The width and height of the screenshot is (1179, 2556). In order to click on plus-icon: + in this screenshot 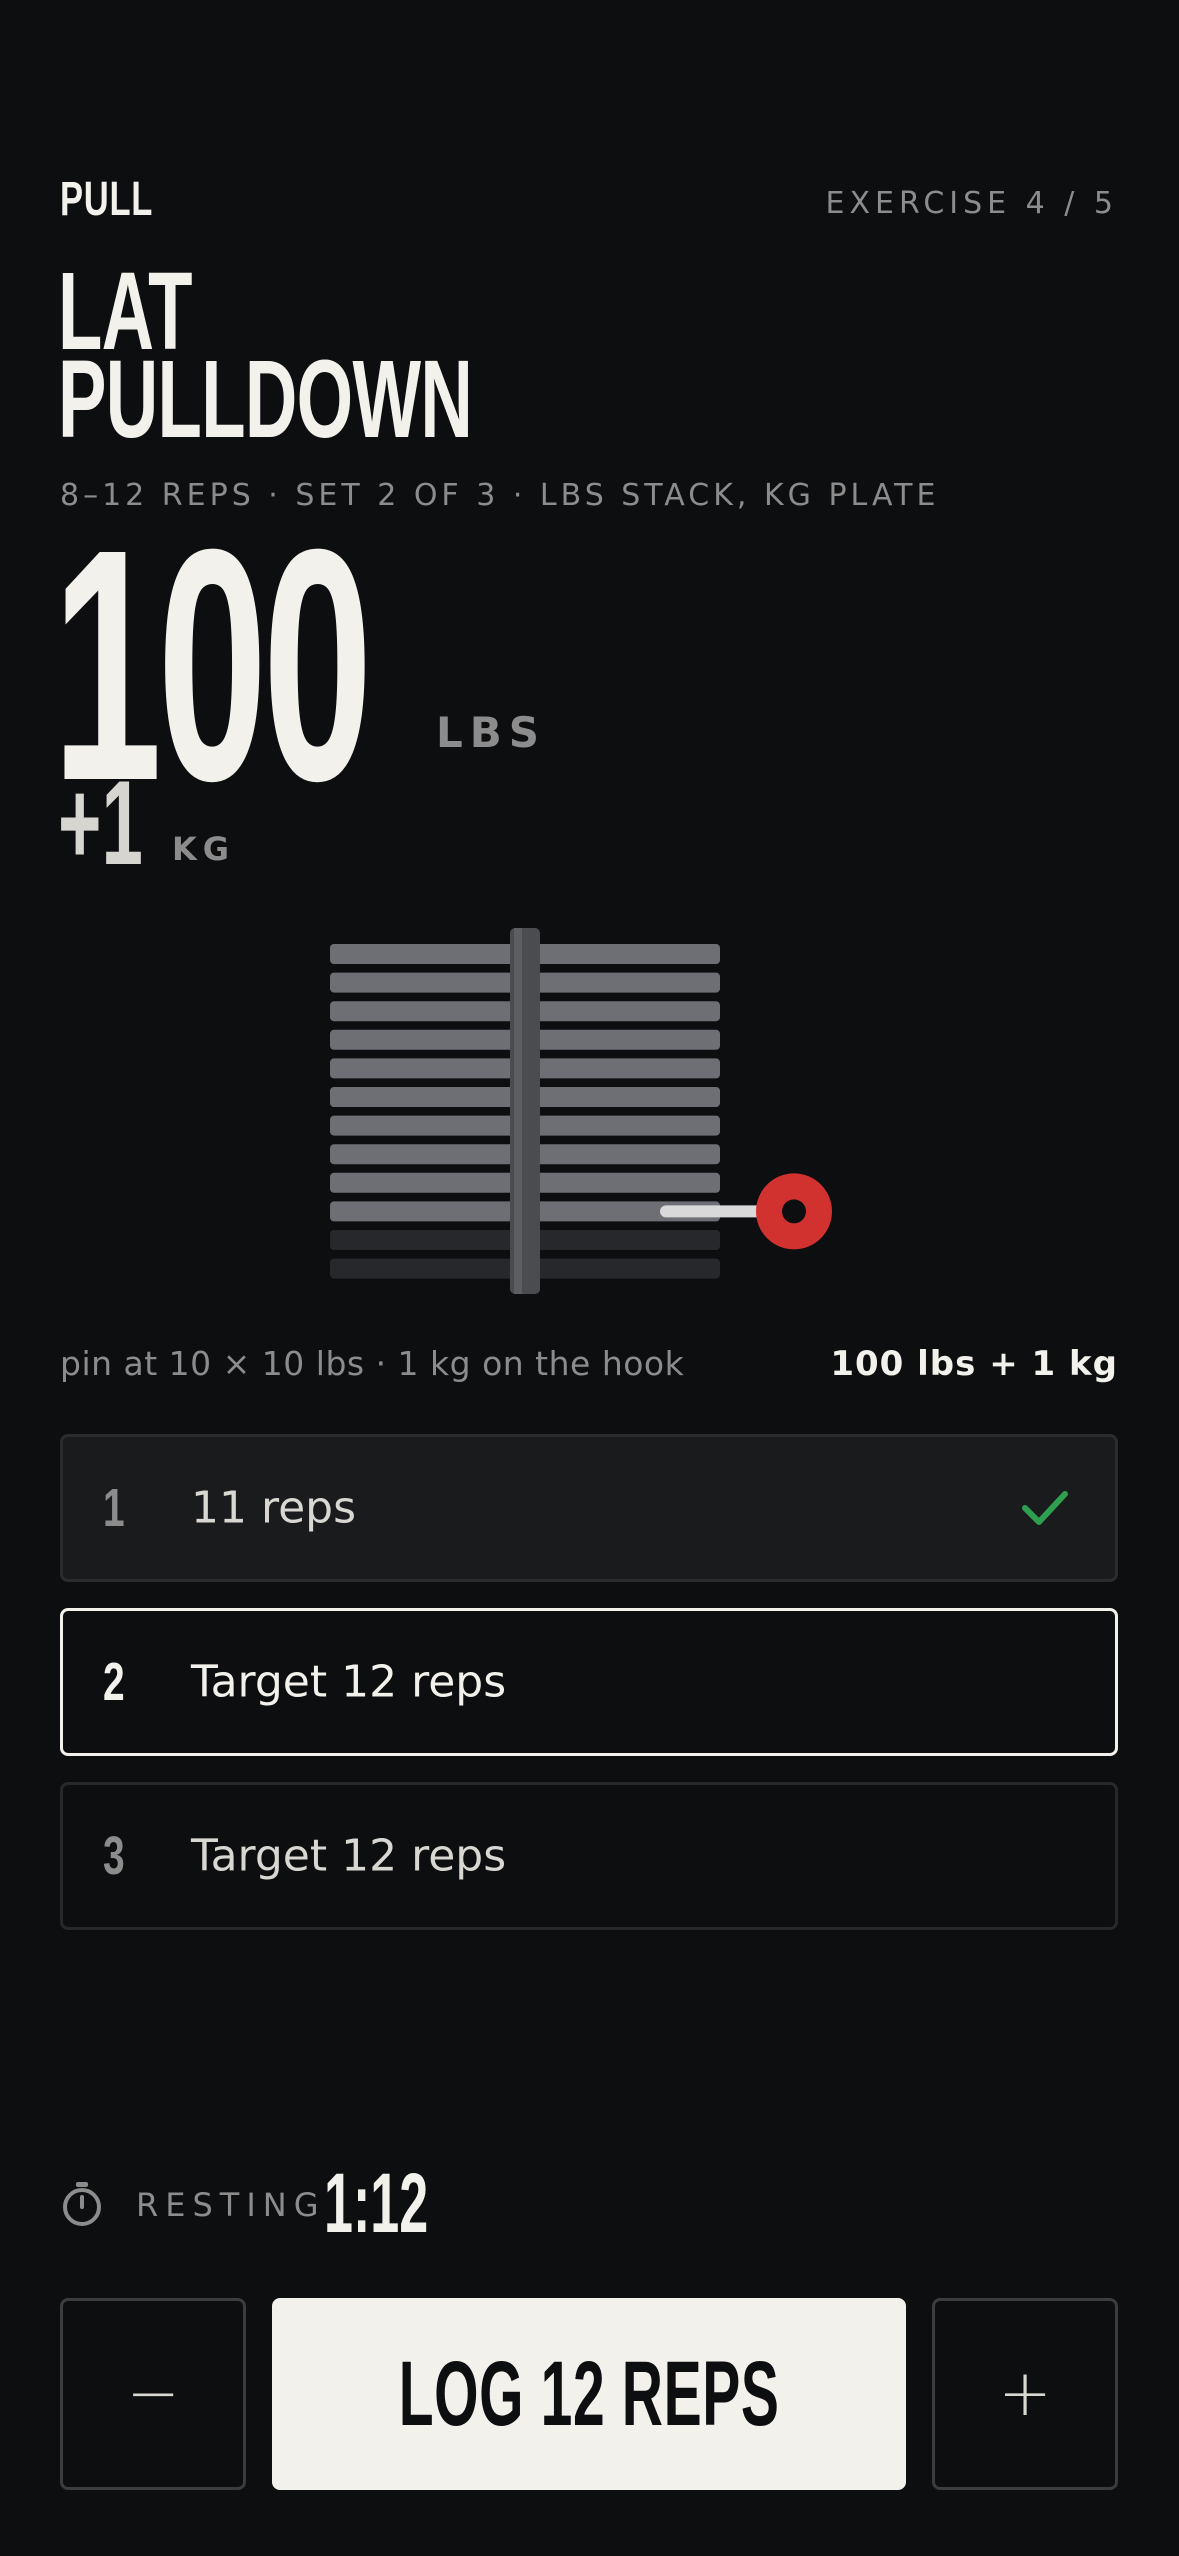, I will do `click(1025, 2394)`.